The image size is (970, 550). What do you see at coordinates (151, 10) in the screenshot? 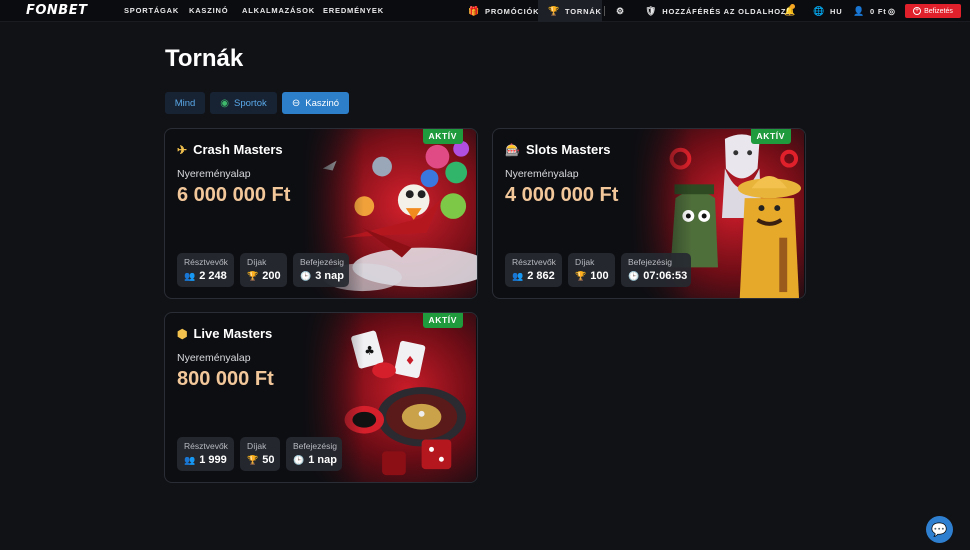
I see `nav-sports: SPORTÁGAK` at bounding box center [151, 10].